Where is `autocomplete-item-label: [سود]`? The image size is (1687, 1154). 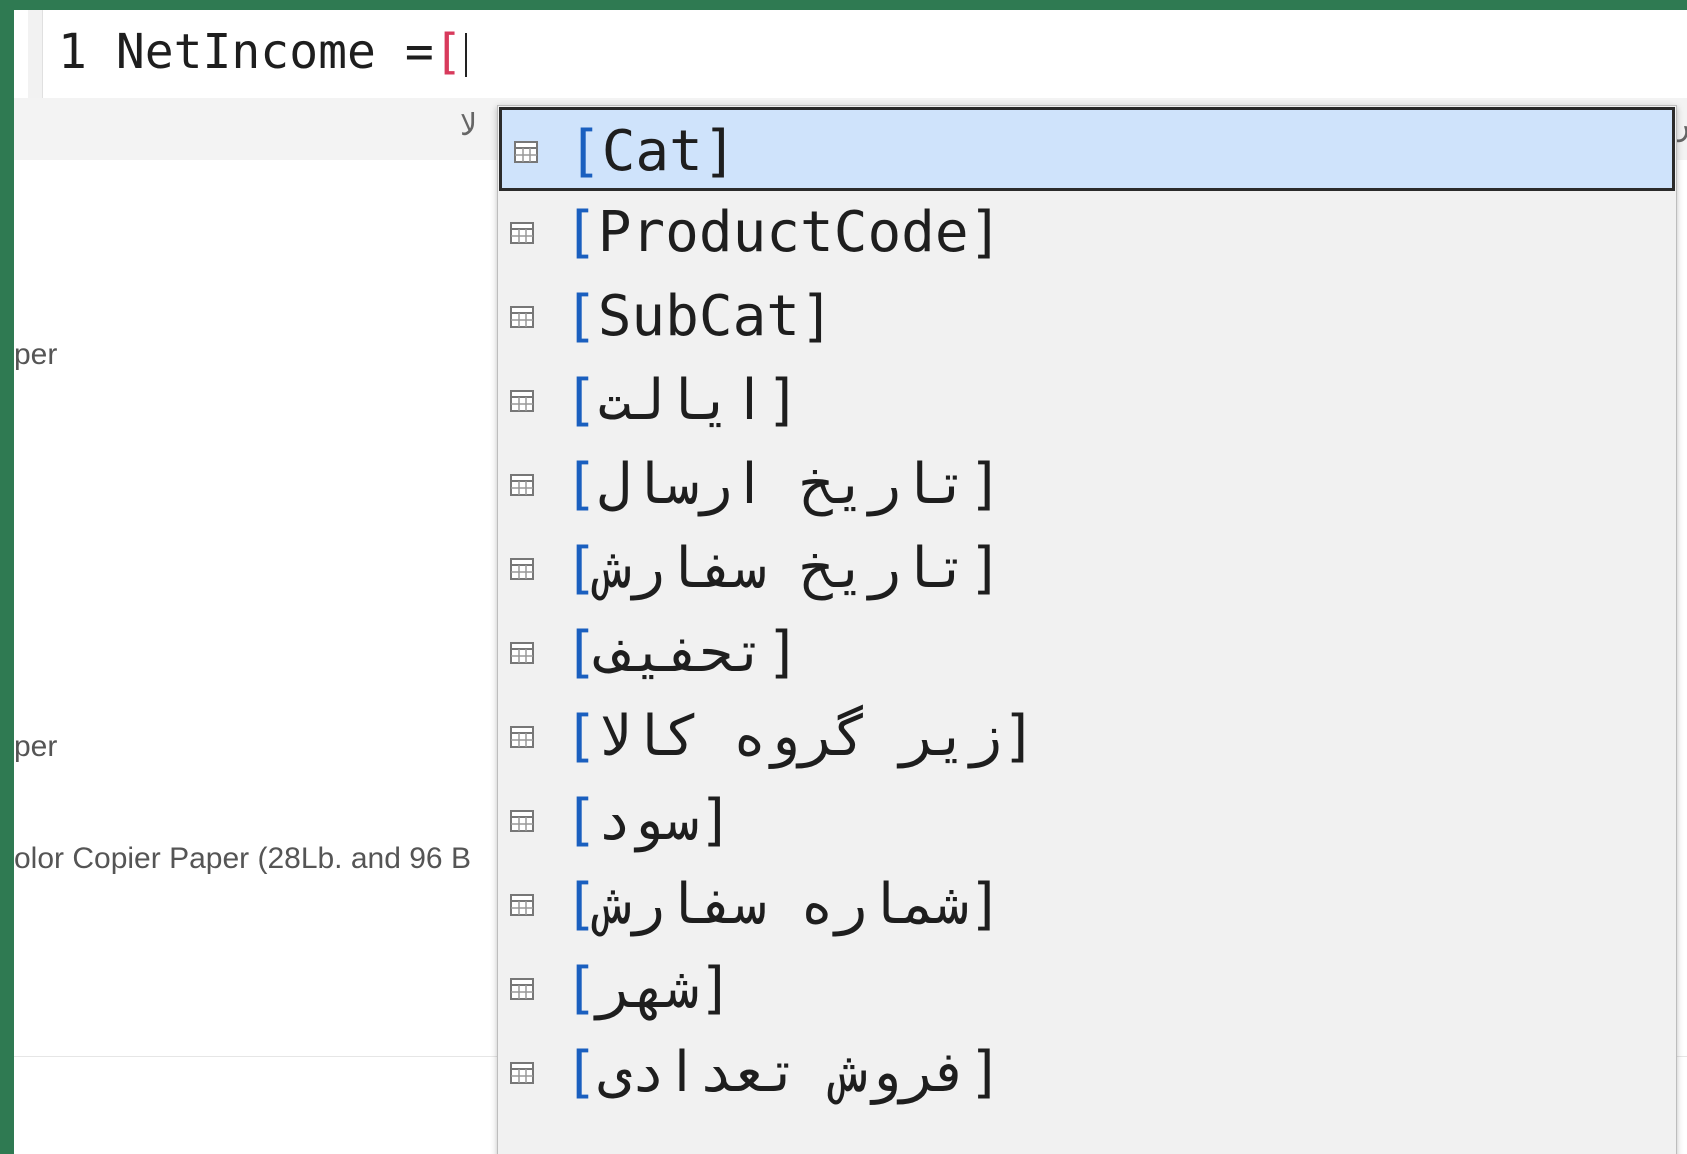
autocomplete-item-label: [سود] is located at coordinates (648, 821).